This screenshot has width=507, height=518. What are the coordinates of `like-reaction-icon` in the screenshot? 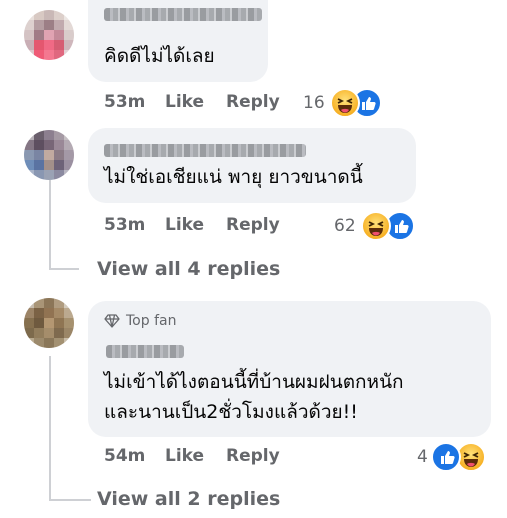 It's located at (446, 457).